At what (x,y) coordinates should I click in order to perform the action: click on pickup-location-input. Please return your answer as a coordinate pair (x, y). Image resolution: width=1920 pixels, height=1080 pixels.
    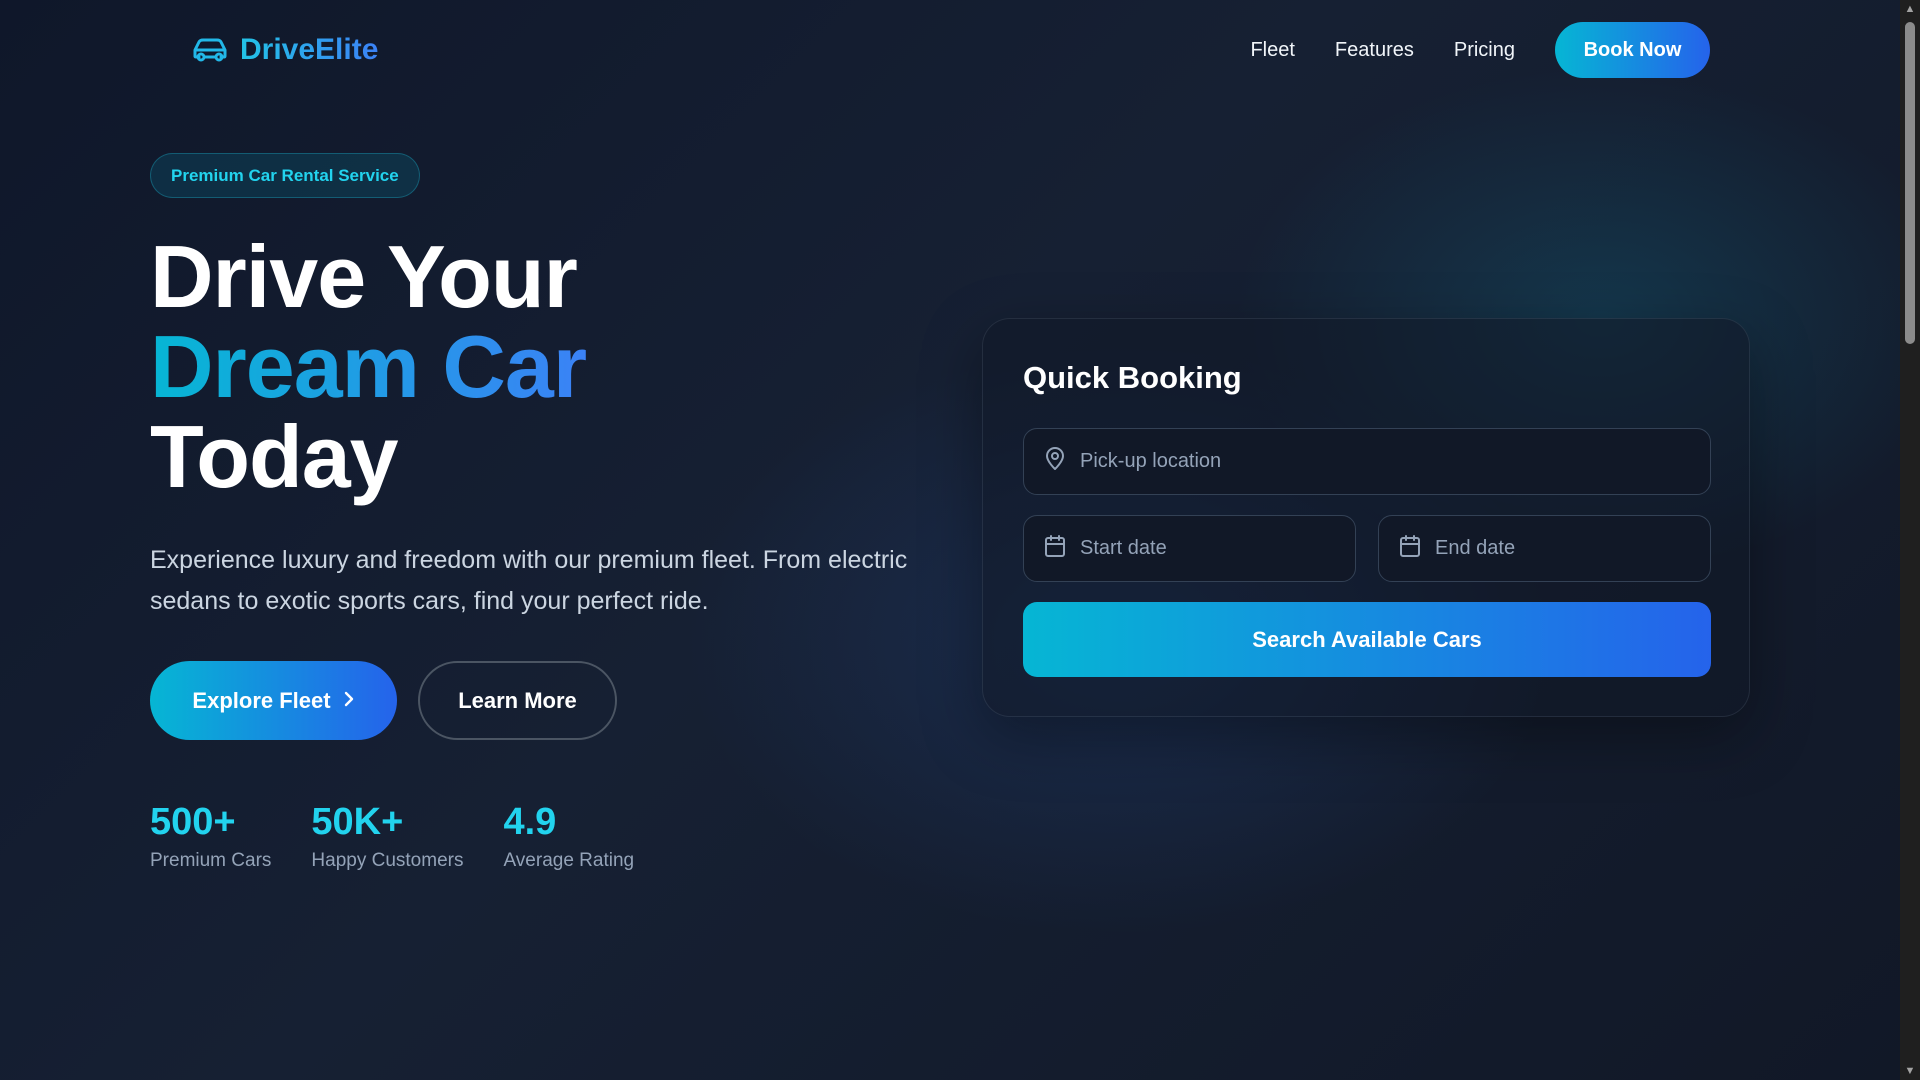
    Looking at the image, I should click on (1360, 461).